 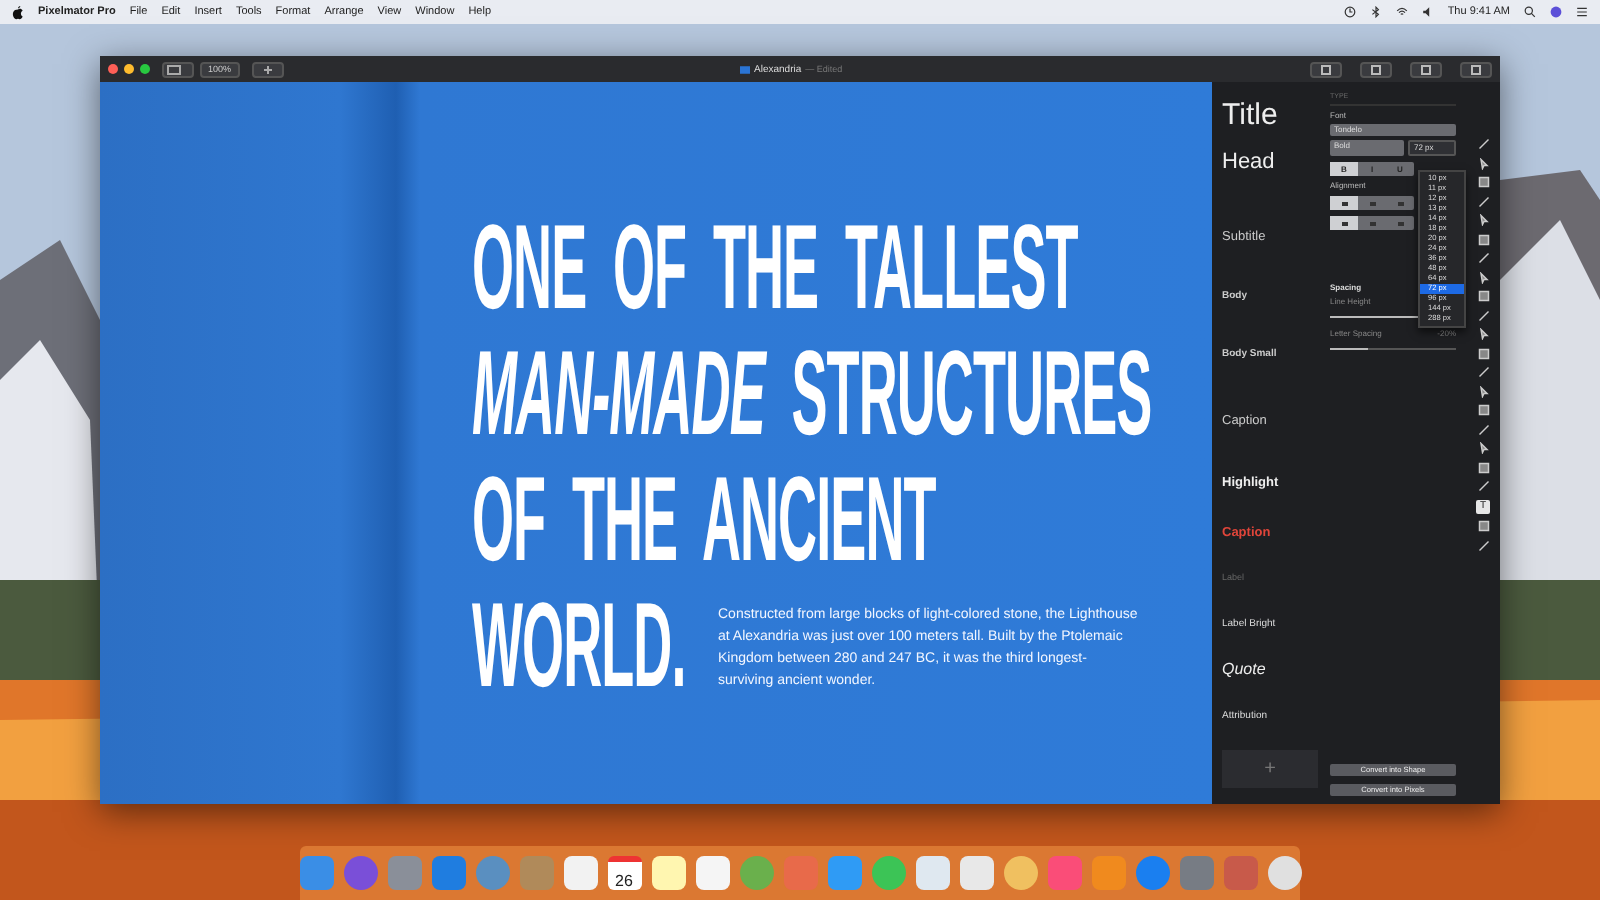 What do you see at coordinates (1349, 12) in the screenshot?
I see `clock-icon` at bounding box center [1349, 12].